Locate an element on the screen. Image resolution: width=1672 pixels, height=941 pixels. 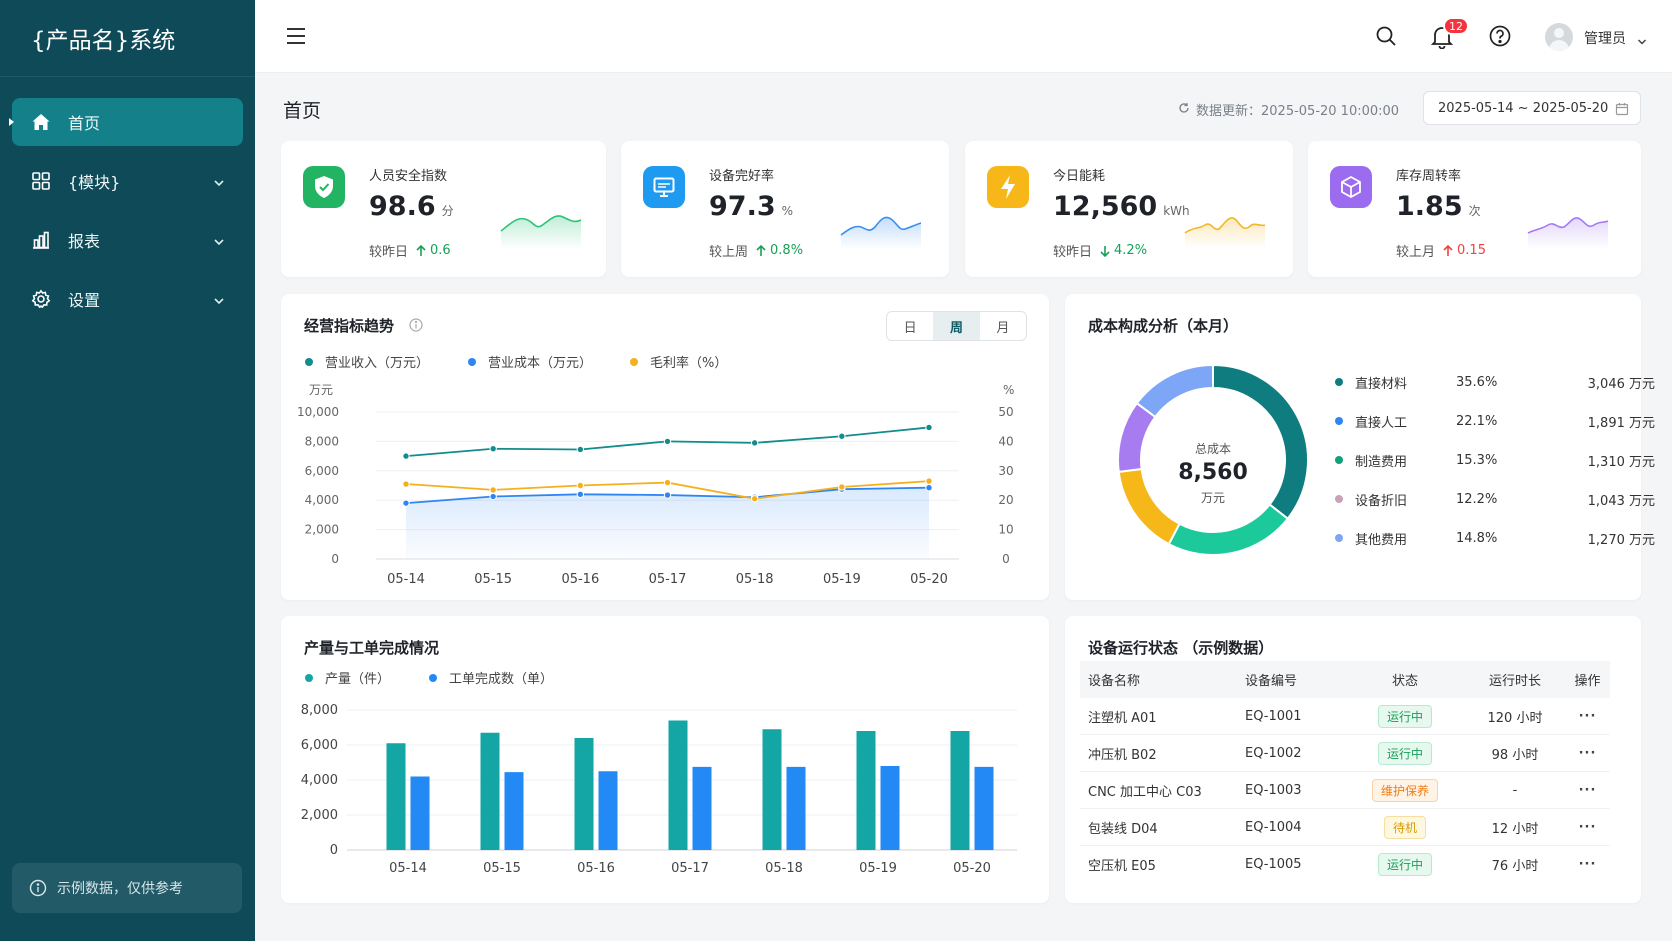
kpi-label: 设备完好率 is located at coordinates (742, 176).